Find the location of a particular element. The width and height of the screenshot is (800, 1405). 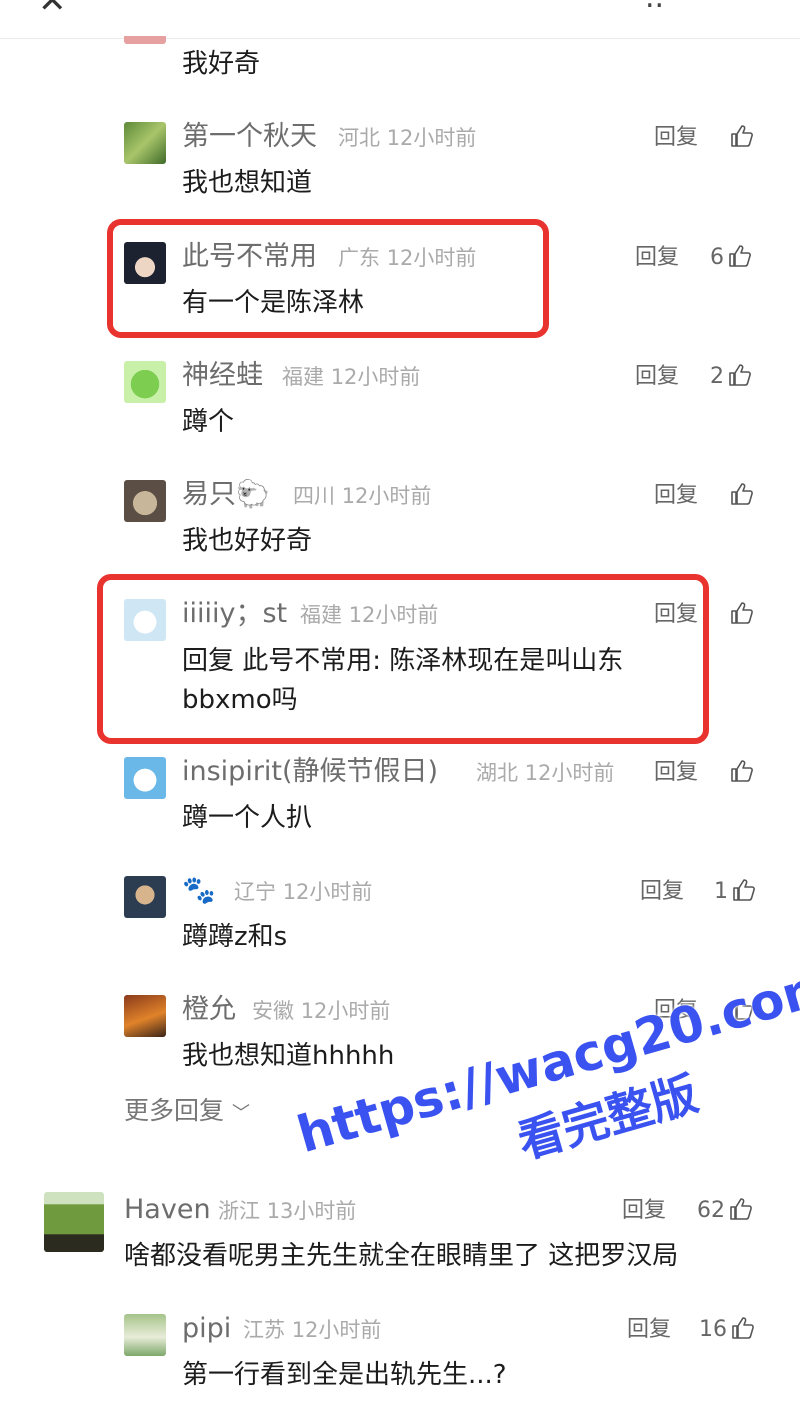

like-button: 62 is located at coordinates (725, 1211).